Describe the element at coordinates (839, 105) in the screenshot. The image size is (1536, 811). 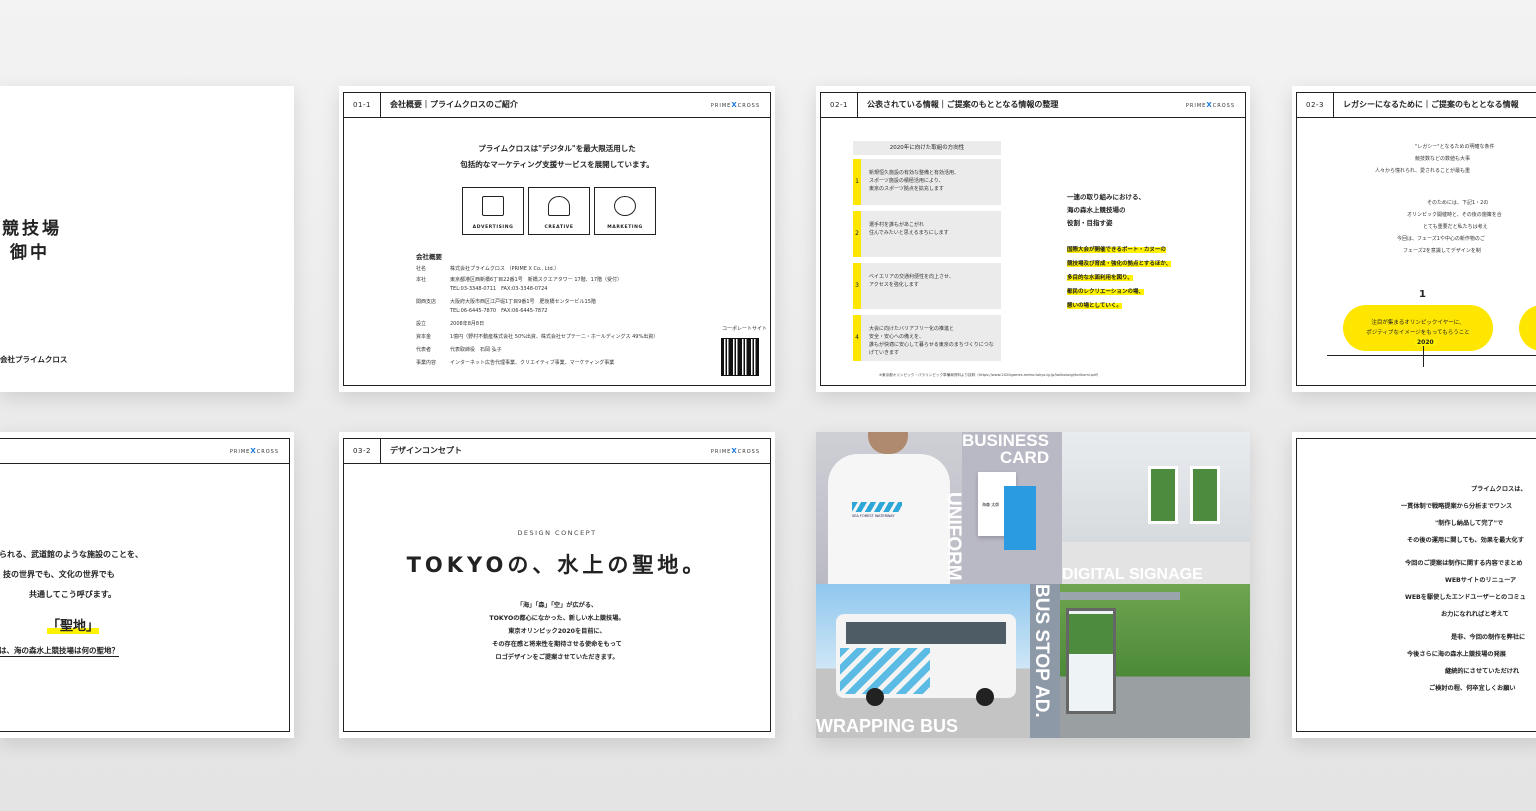
I see `slide-number: 02-1` at that location.